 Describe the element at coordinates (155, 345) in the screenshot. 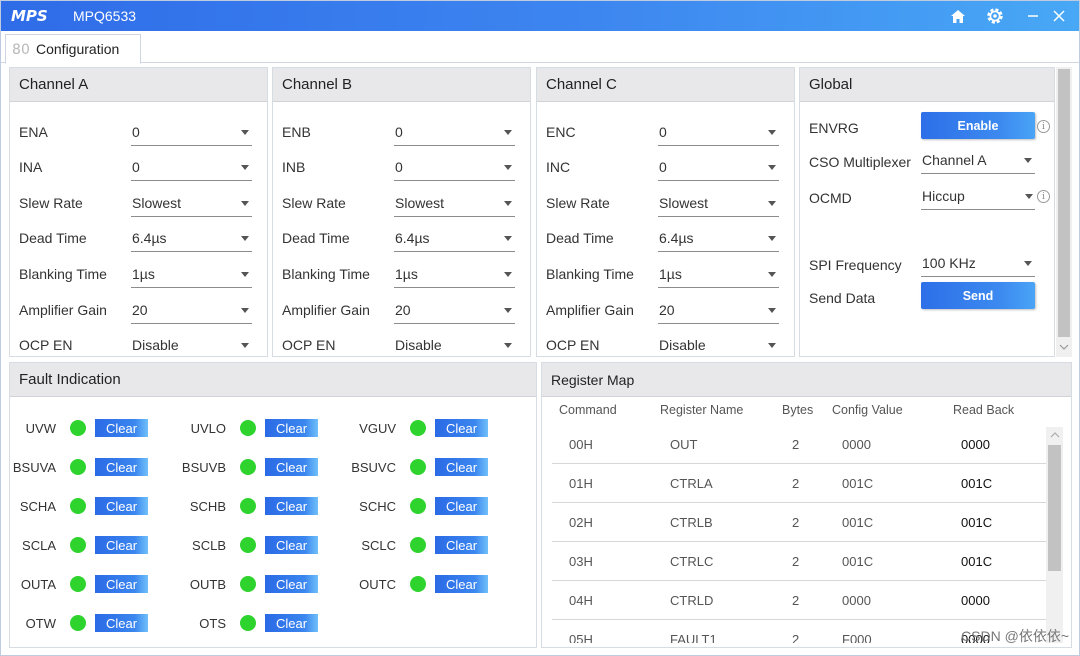

I see `setting-value: Disable` at that location.